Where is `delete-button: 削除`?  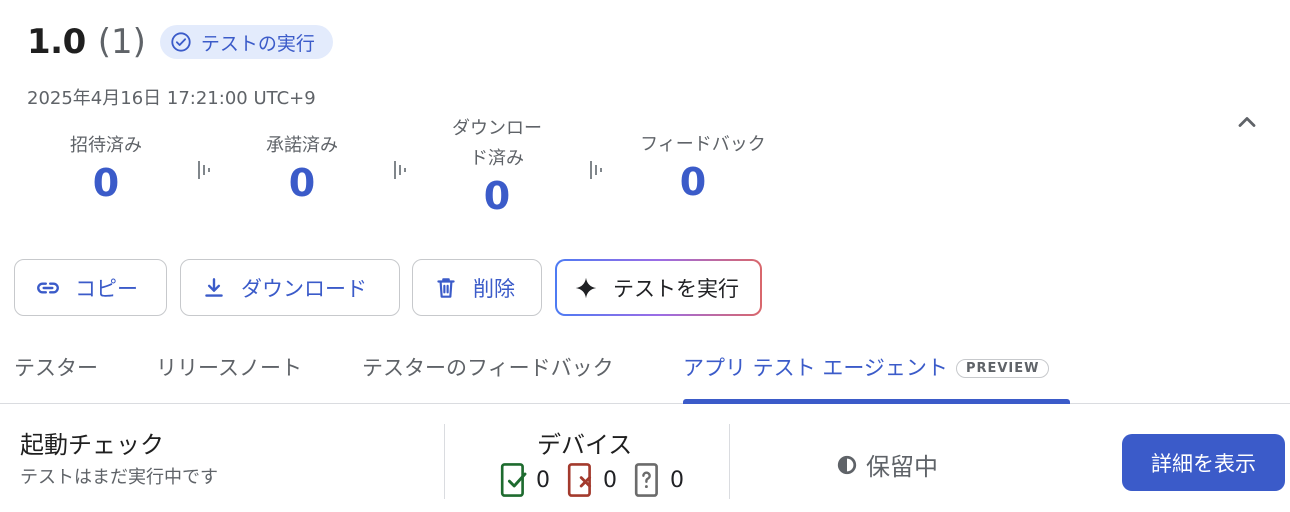 delete-button: 削除 is located at coordinates (477, 287).